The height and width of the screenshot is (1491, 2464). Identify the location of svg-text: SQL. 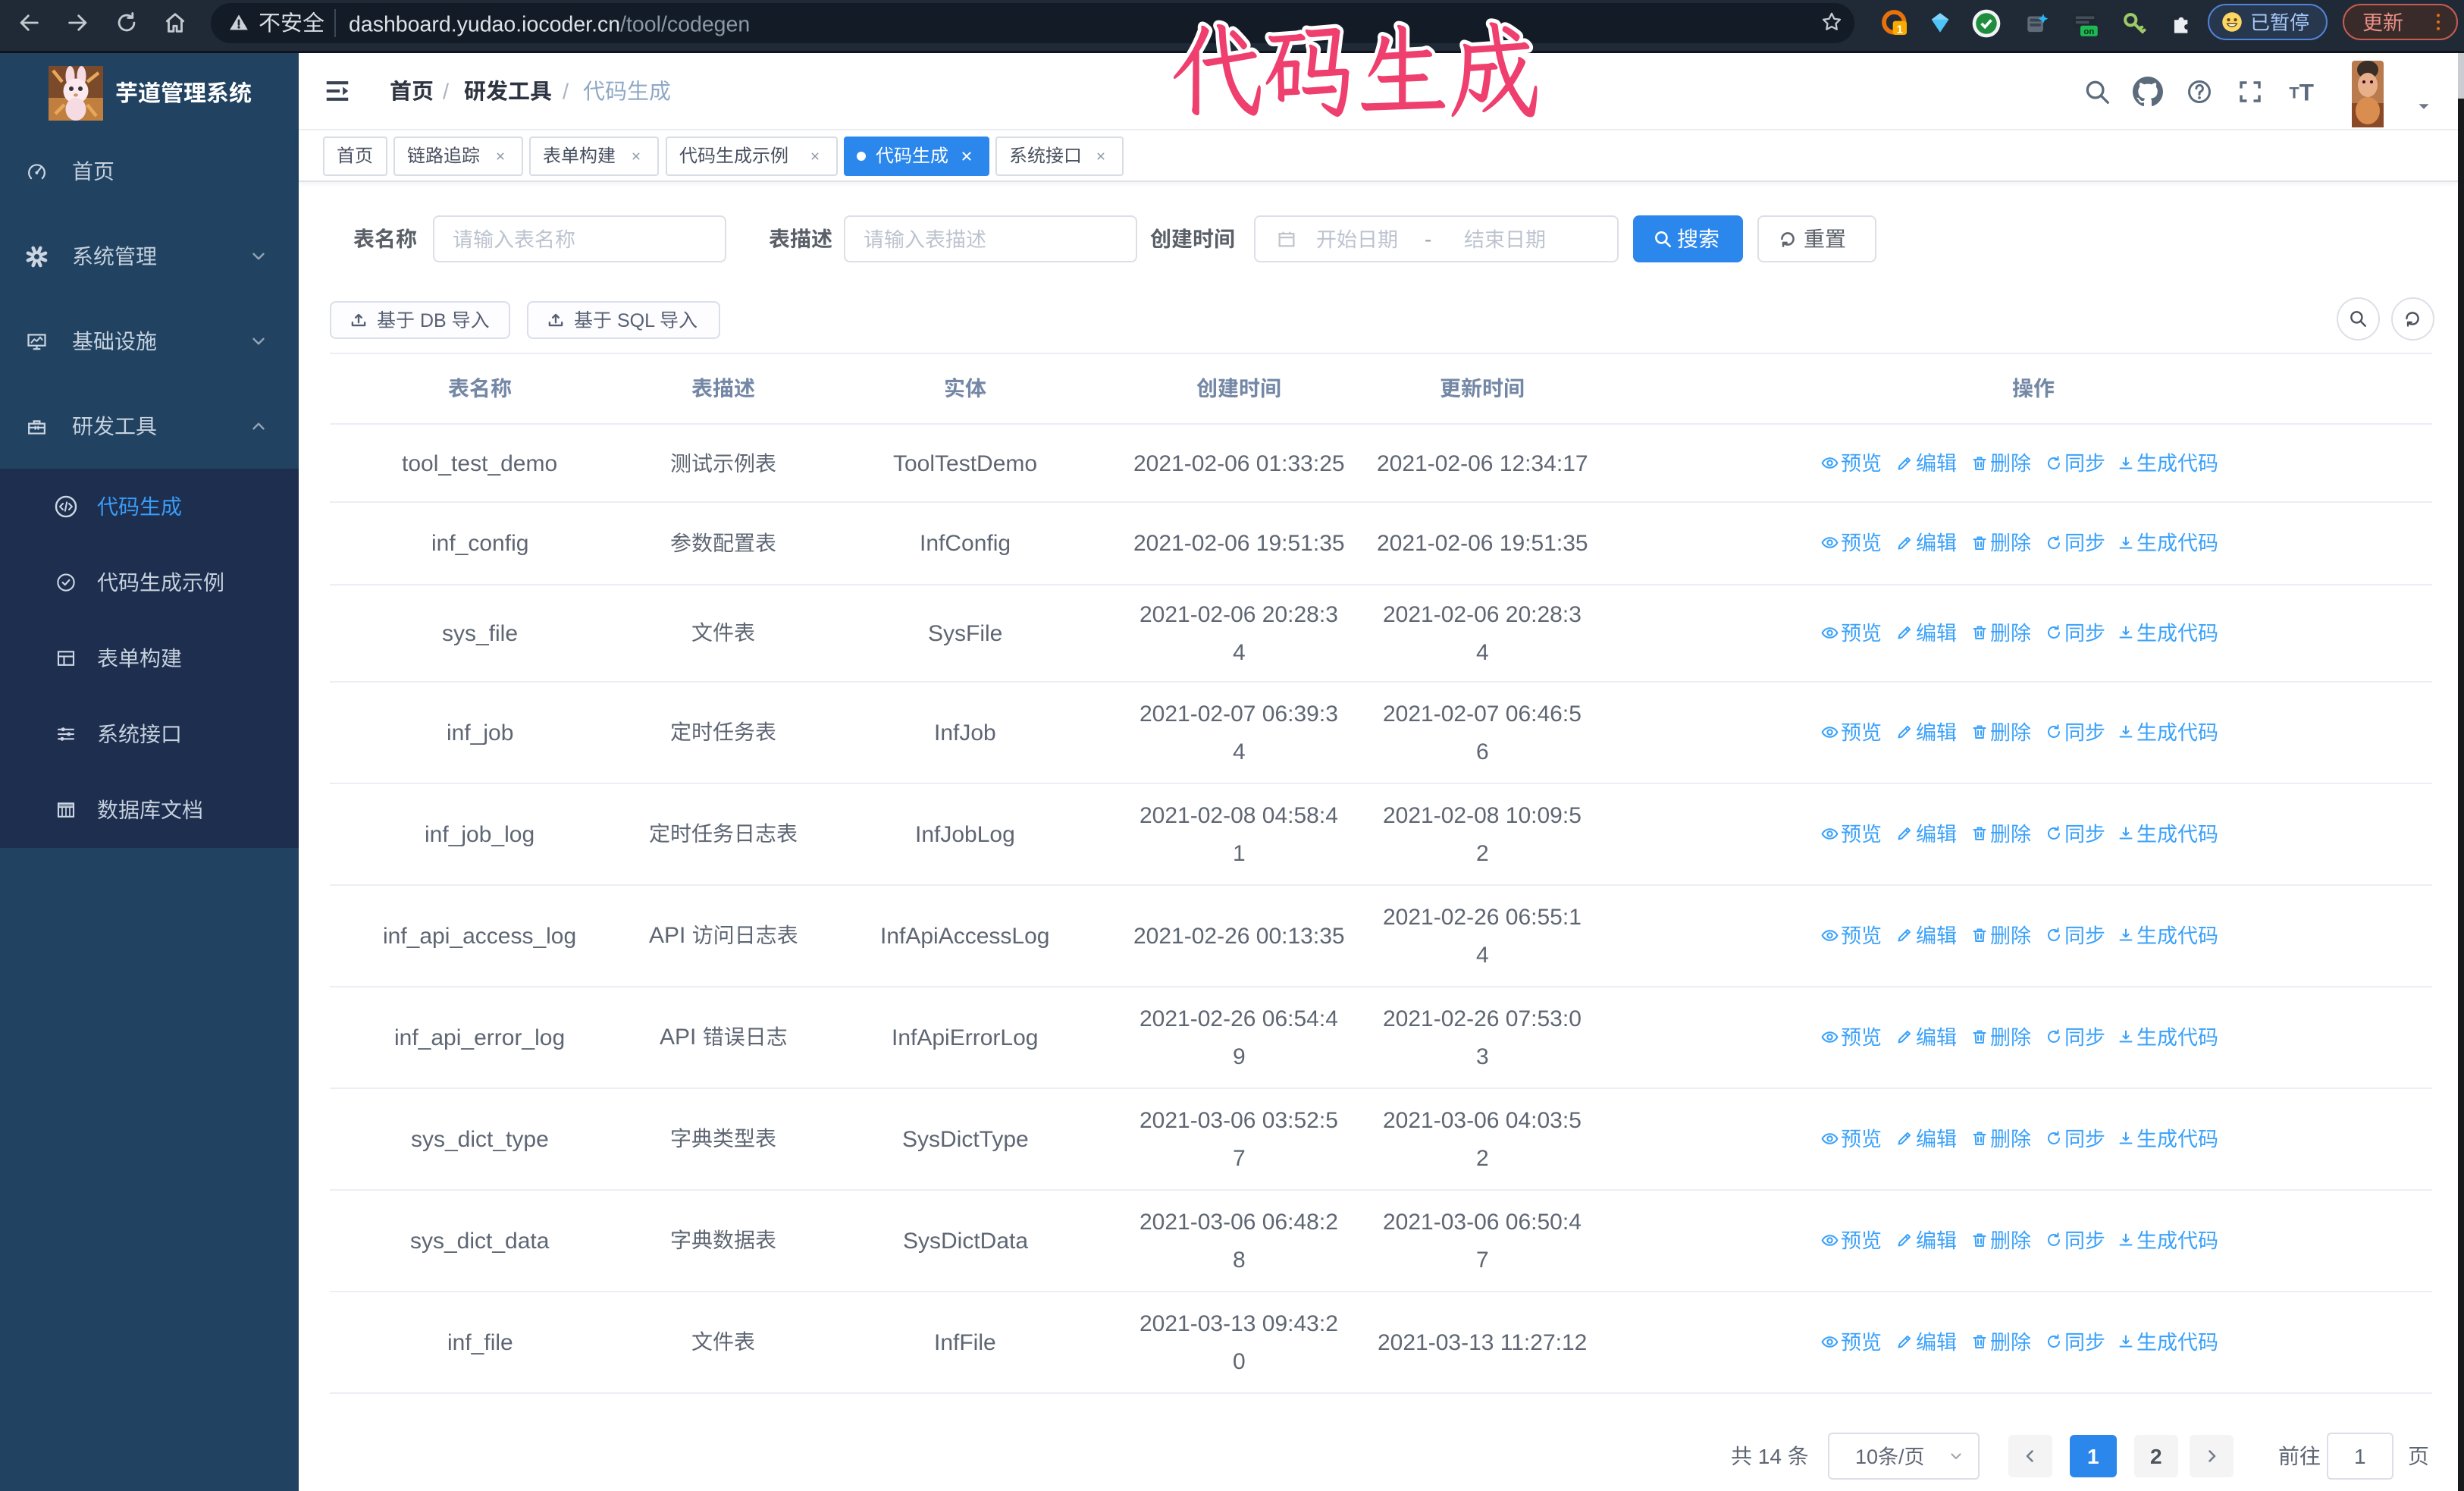
(636, 320).